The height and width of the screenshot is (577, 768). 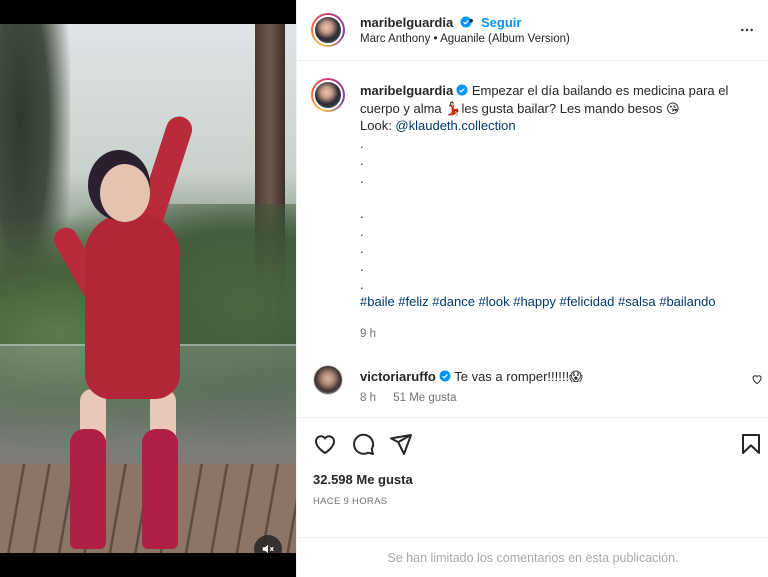 What do you see at coordinates (268, 548) in the screenshot?
I see `volume-muted-icon` at bounding box center [268, 548].